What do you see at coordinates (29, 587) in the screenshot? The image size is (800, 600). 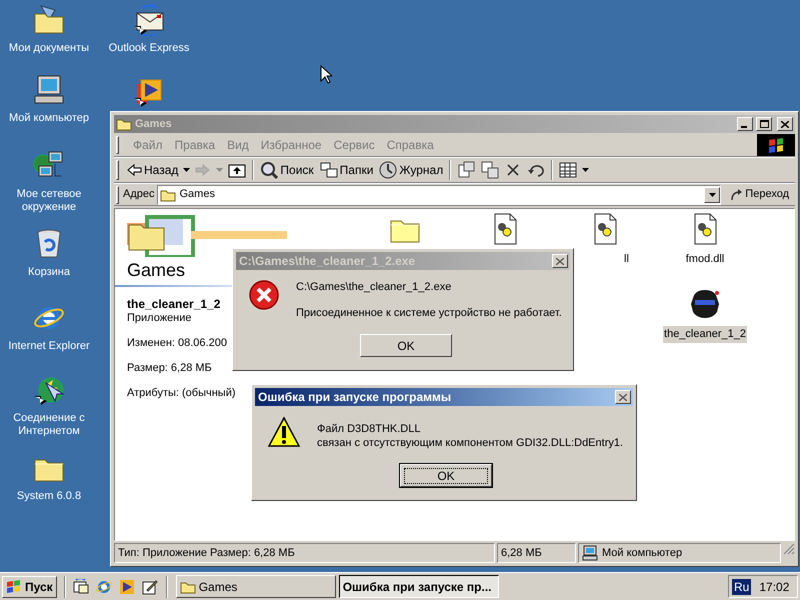 I see `start-button: Пуск` at bounding box center [29, 587].